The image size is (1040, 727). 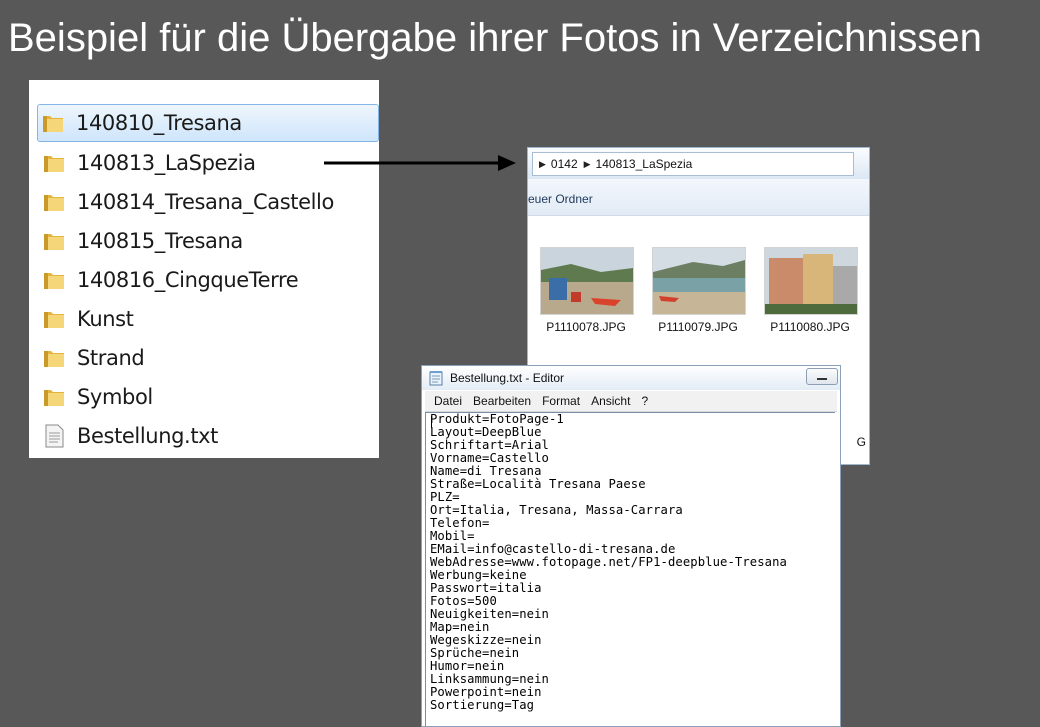 I want to click on new-folder-button: euer Ordner, so click(x=560, y=199).